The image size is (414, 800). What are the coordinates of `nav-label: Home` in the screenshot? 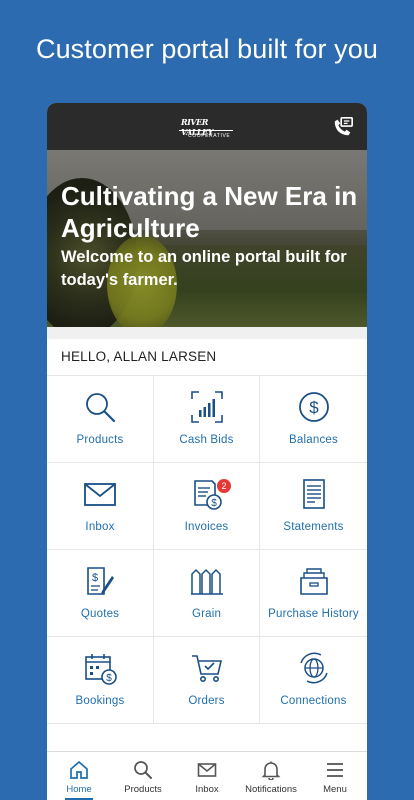 It's located at (79, 789).